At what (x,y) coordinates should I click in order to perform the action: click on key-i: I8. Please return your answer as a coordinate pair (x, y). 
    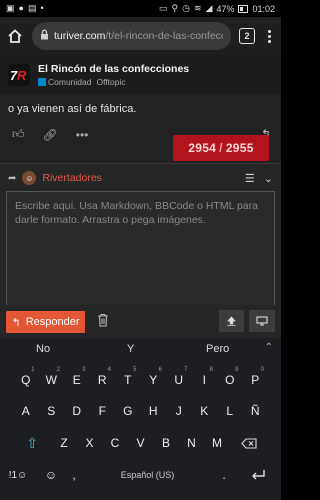
    Looking at the image, I should click on (205, 378).